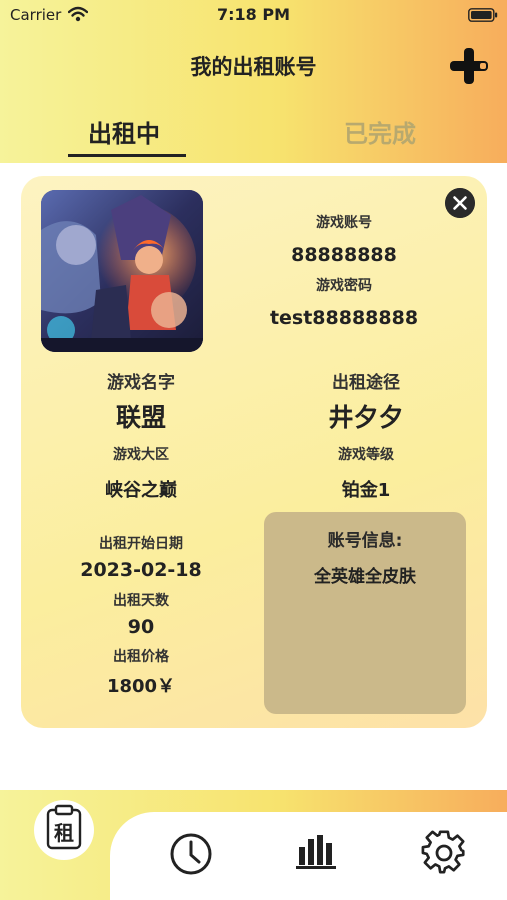 The height and width of the screenshot is (900, 507). I want to click on account-value: 88888888, so click(344, 255).